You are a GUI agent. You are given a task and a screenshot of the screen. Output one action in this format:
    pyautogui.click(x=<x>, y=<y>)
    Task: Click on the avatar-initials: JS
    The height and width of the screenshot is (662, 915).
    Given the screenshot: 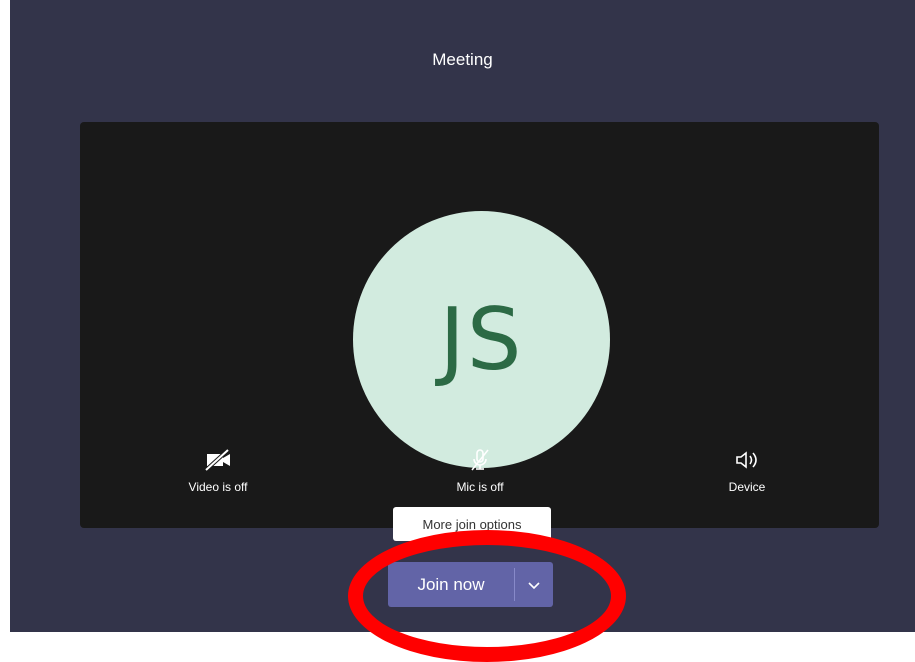 What is the action you would take?
    pyautogui.click(x=481, y=339)
    